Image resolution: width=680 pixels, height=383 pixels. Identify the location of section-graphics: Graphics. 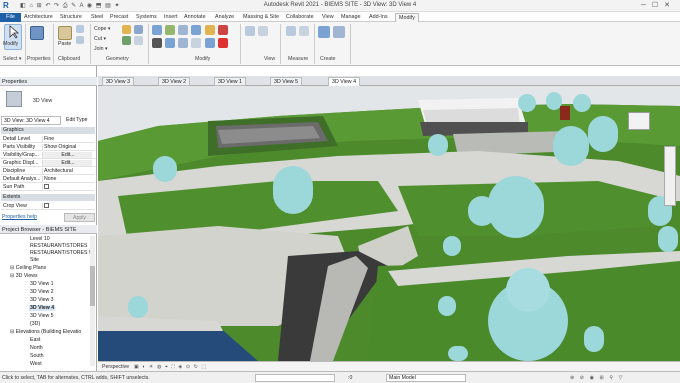
(48, 130).